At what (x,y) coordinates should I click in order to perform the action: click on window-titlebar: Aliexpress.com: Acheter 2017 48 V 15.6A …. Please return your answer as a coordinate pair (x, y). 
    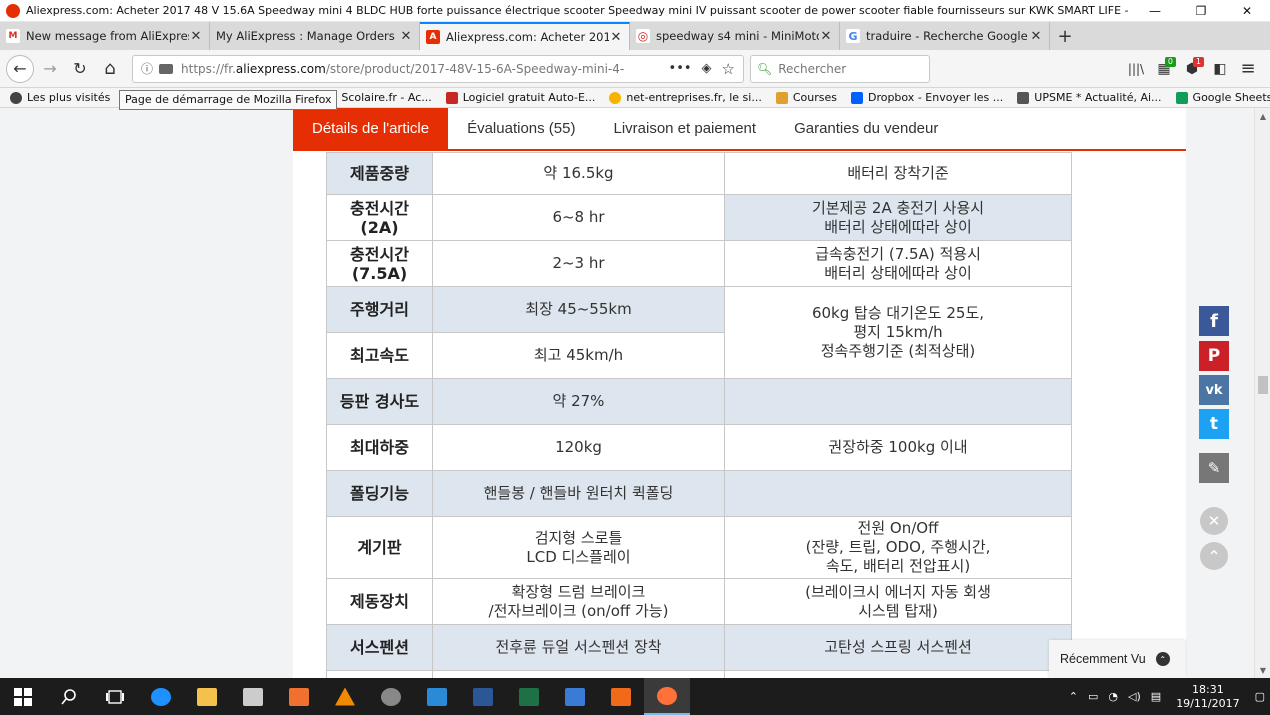
    Looking at the image, I should click on (635, 11).